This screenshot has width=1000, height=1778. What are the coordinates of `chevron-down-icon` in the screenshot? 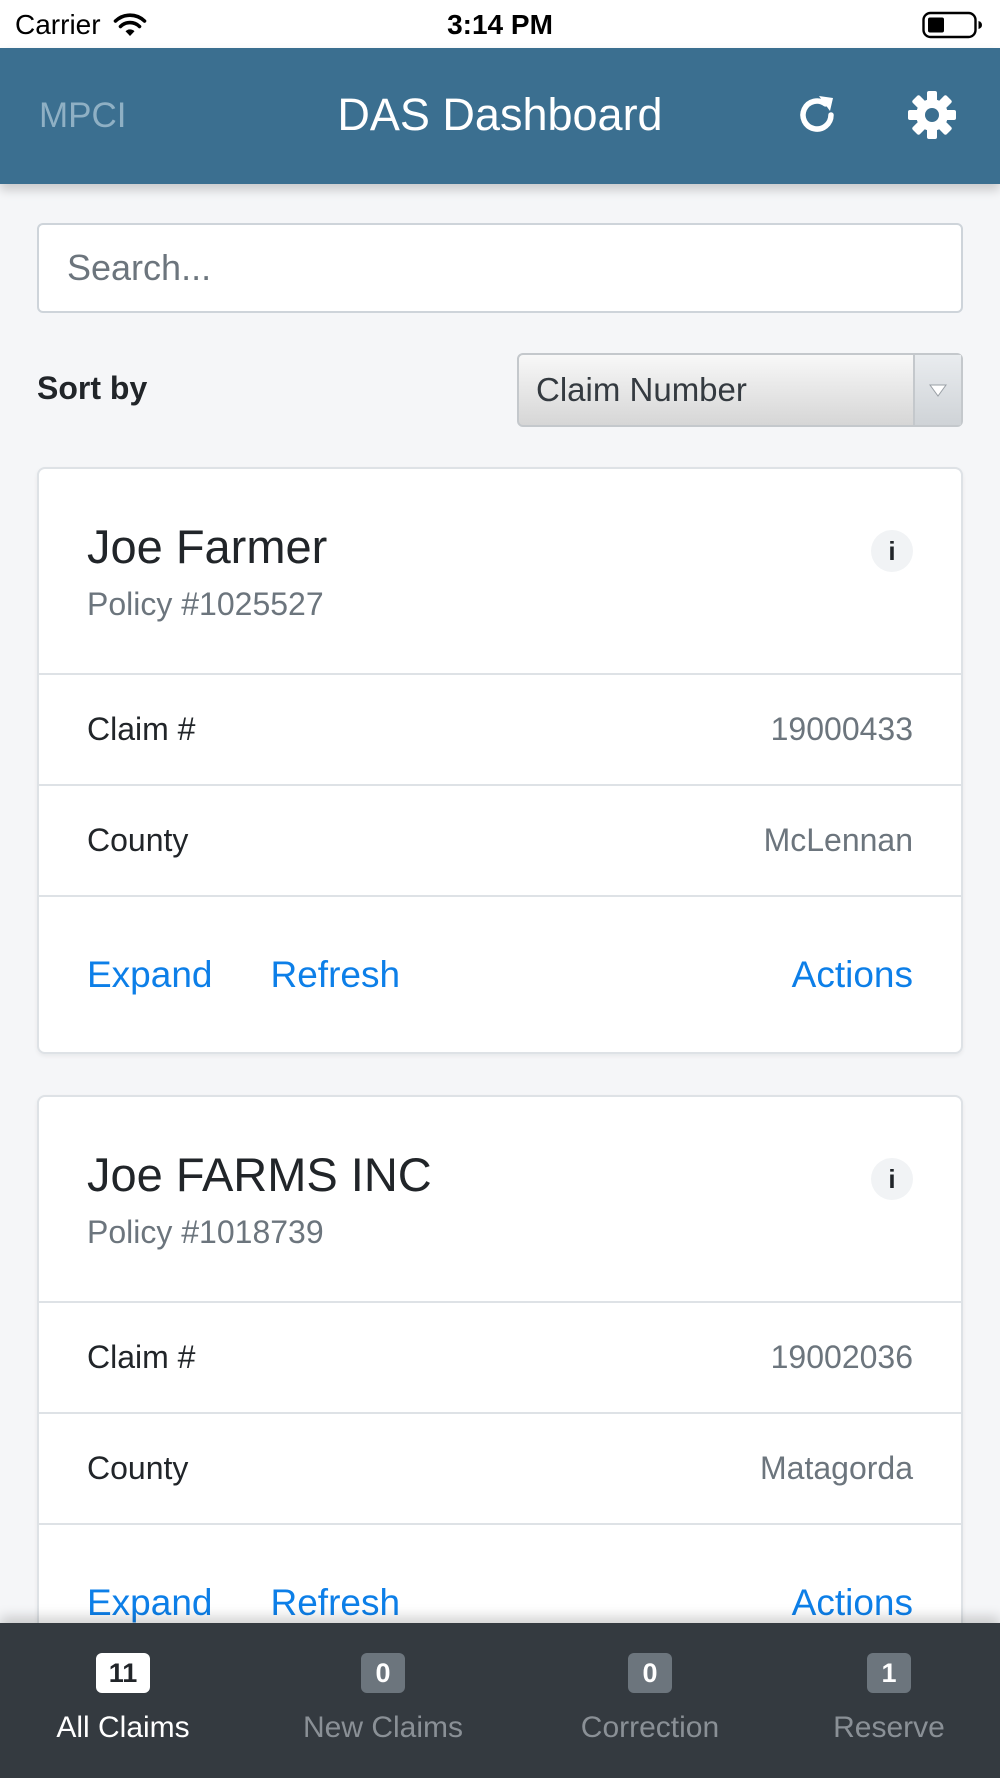 It's located at (938, 390).